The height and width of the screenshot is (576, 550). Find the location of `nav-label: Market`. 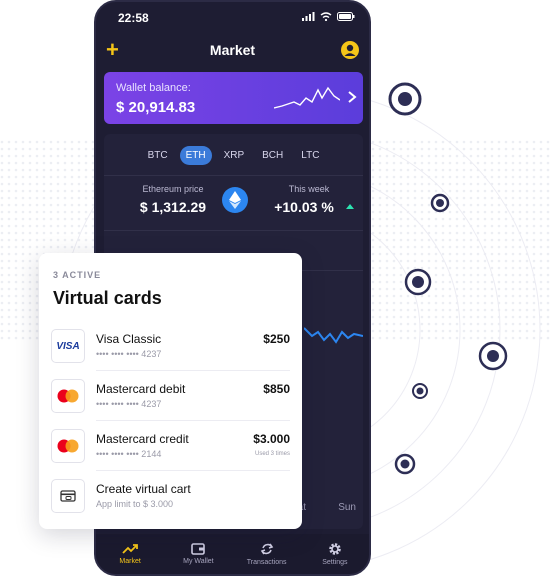

nav-label: Market is located at coordinates (130, 561).